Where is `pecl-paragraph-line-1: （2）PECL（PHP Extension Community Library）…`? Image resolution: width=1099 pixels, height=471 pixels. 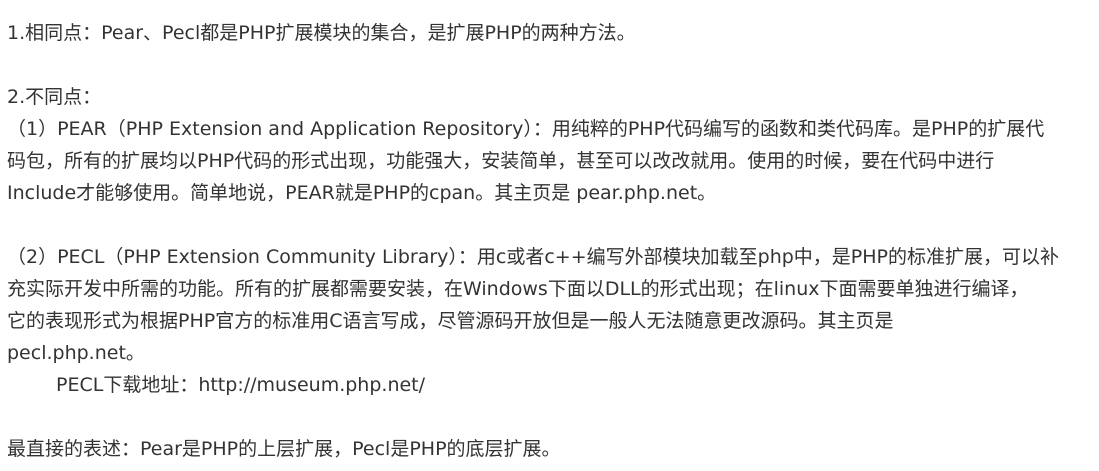 pecl-paragraph-line-1: （2）PECL（PHP Extension Community Library）… is located at coordinates (533, 257).